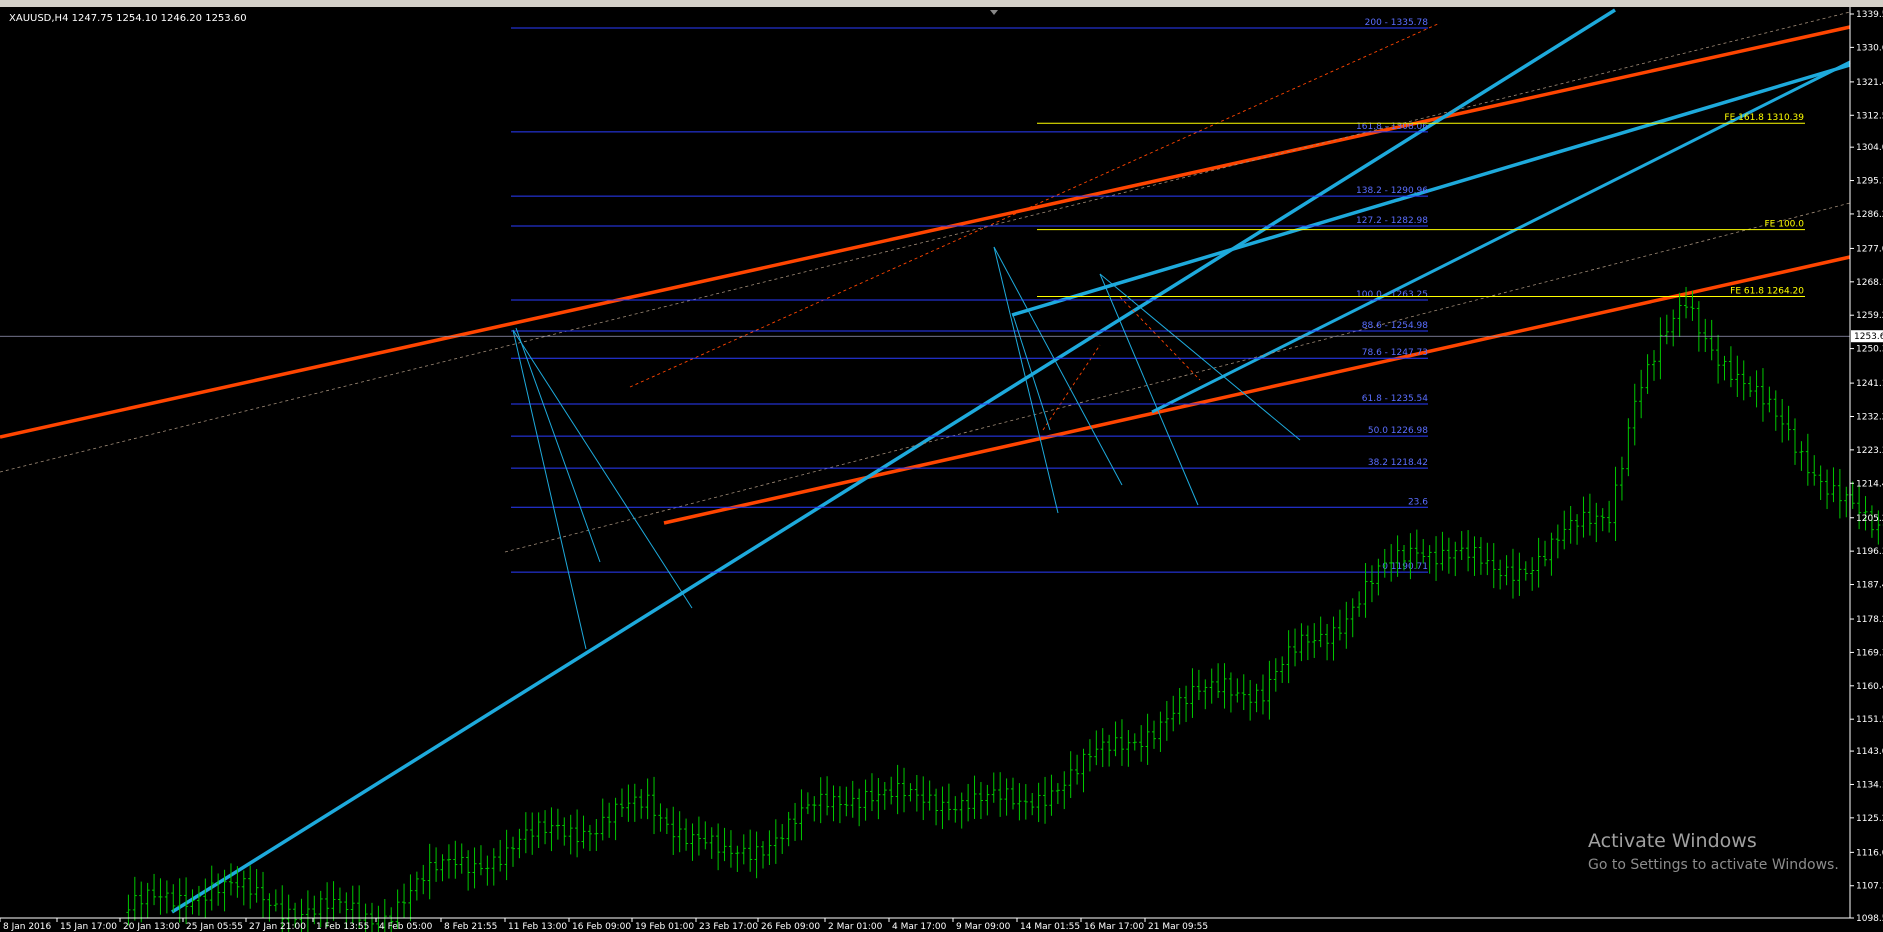 The width and height of the screenshot is (1883, 932). Describe the element at coordinates (1178, 927) in the screenshot. I see `time-tick-label: 21 Mar 09:55` at that location.